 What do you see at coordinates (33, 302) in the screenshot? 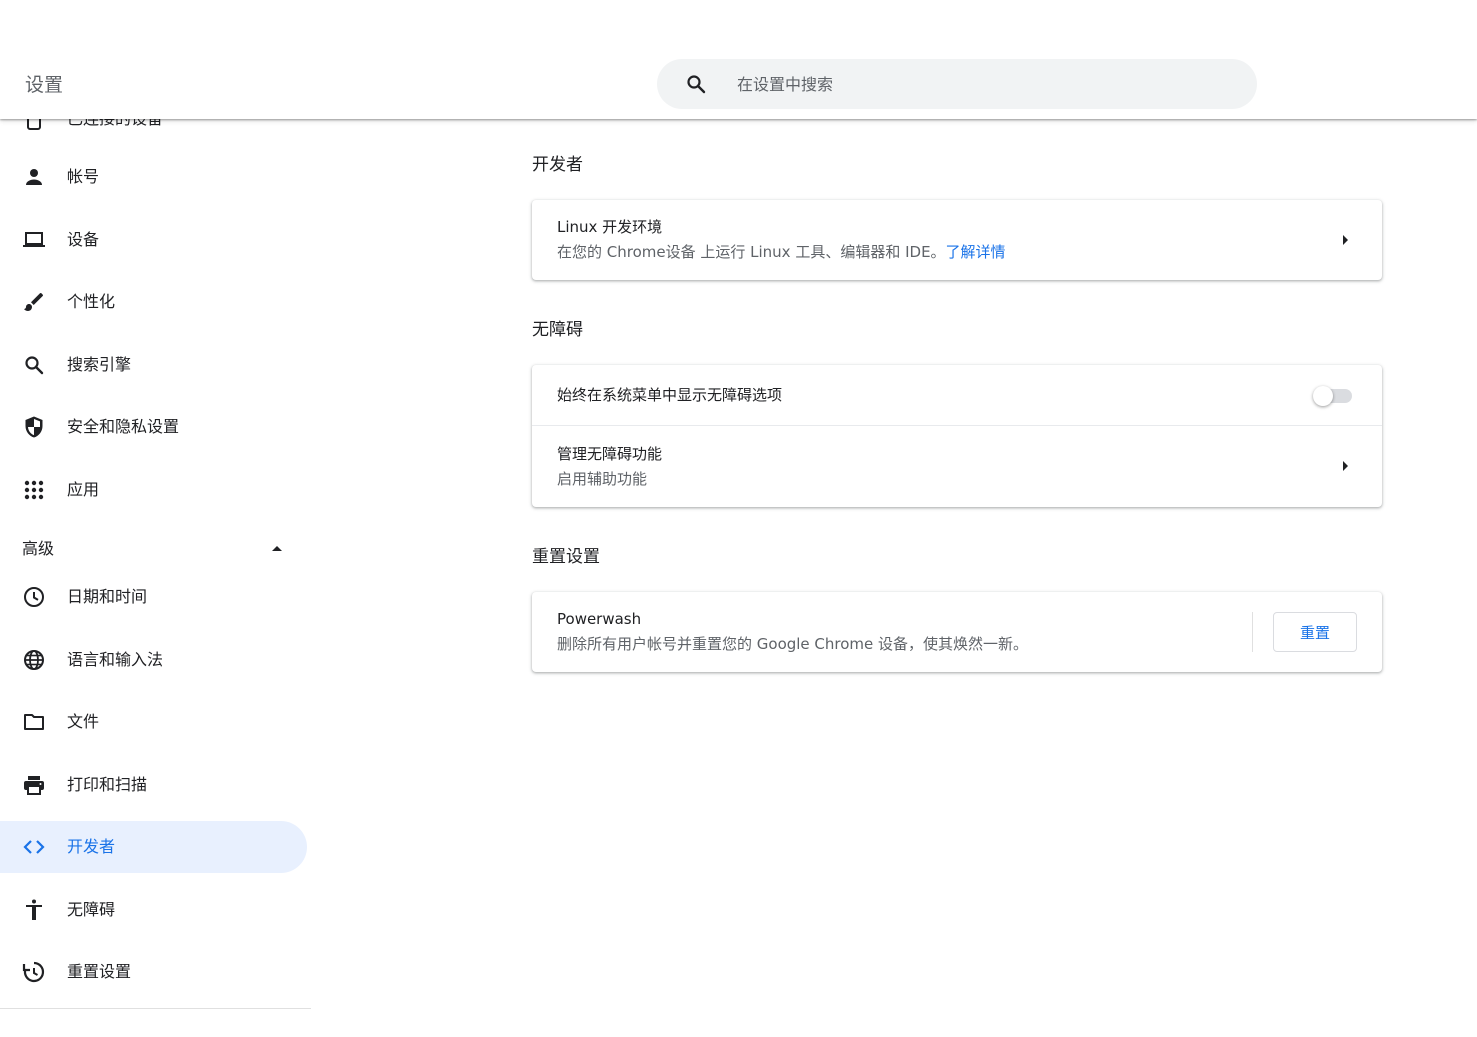
I see `brush-icon` at bounding box center [33, 302].